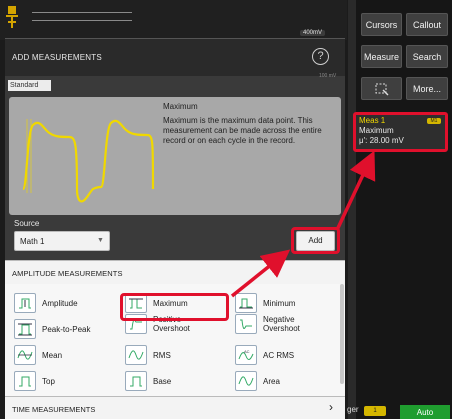 This screenshot has width=452, height=419. Describe the element at coordinates (52, 355) in the screenshot. I see `measurement-label: Mean` at that location.